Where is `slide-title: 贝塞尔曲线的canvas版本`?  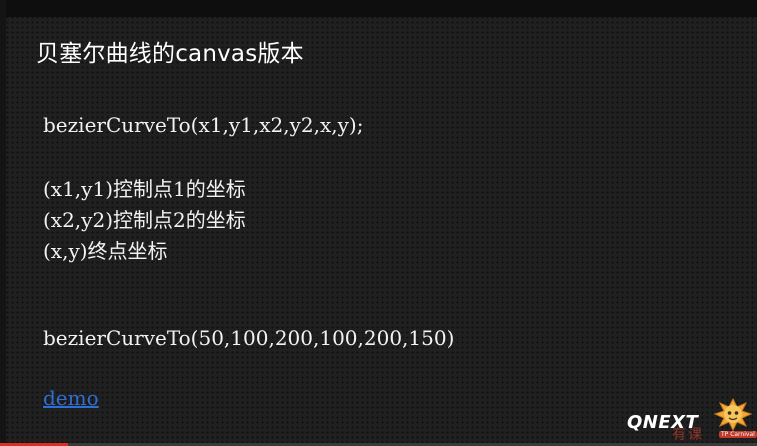 slide-title: 贝塞尔曲线的canvas版本 is located at coordinates (170, 54).